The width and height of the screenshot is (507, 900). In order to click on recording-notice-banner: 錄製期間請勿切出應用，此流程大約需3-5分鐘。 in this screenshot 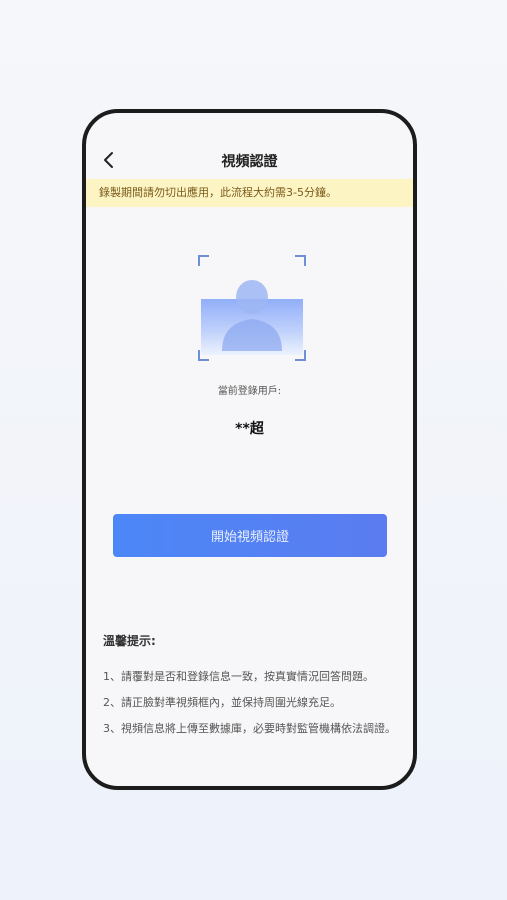, I will do `click(249, 193)`.